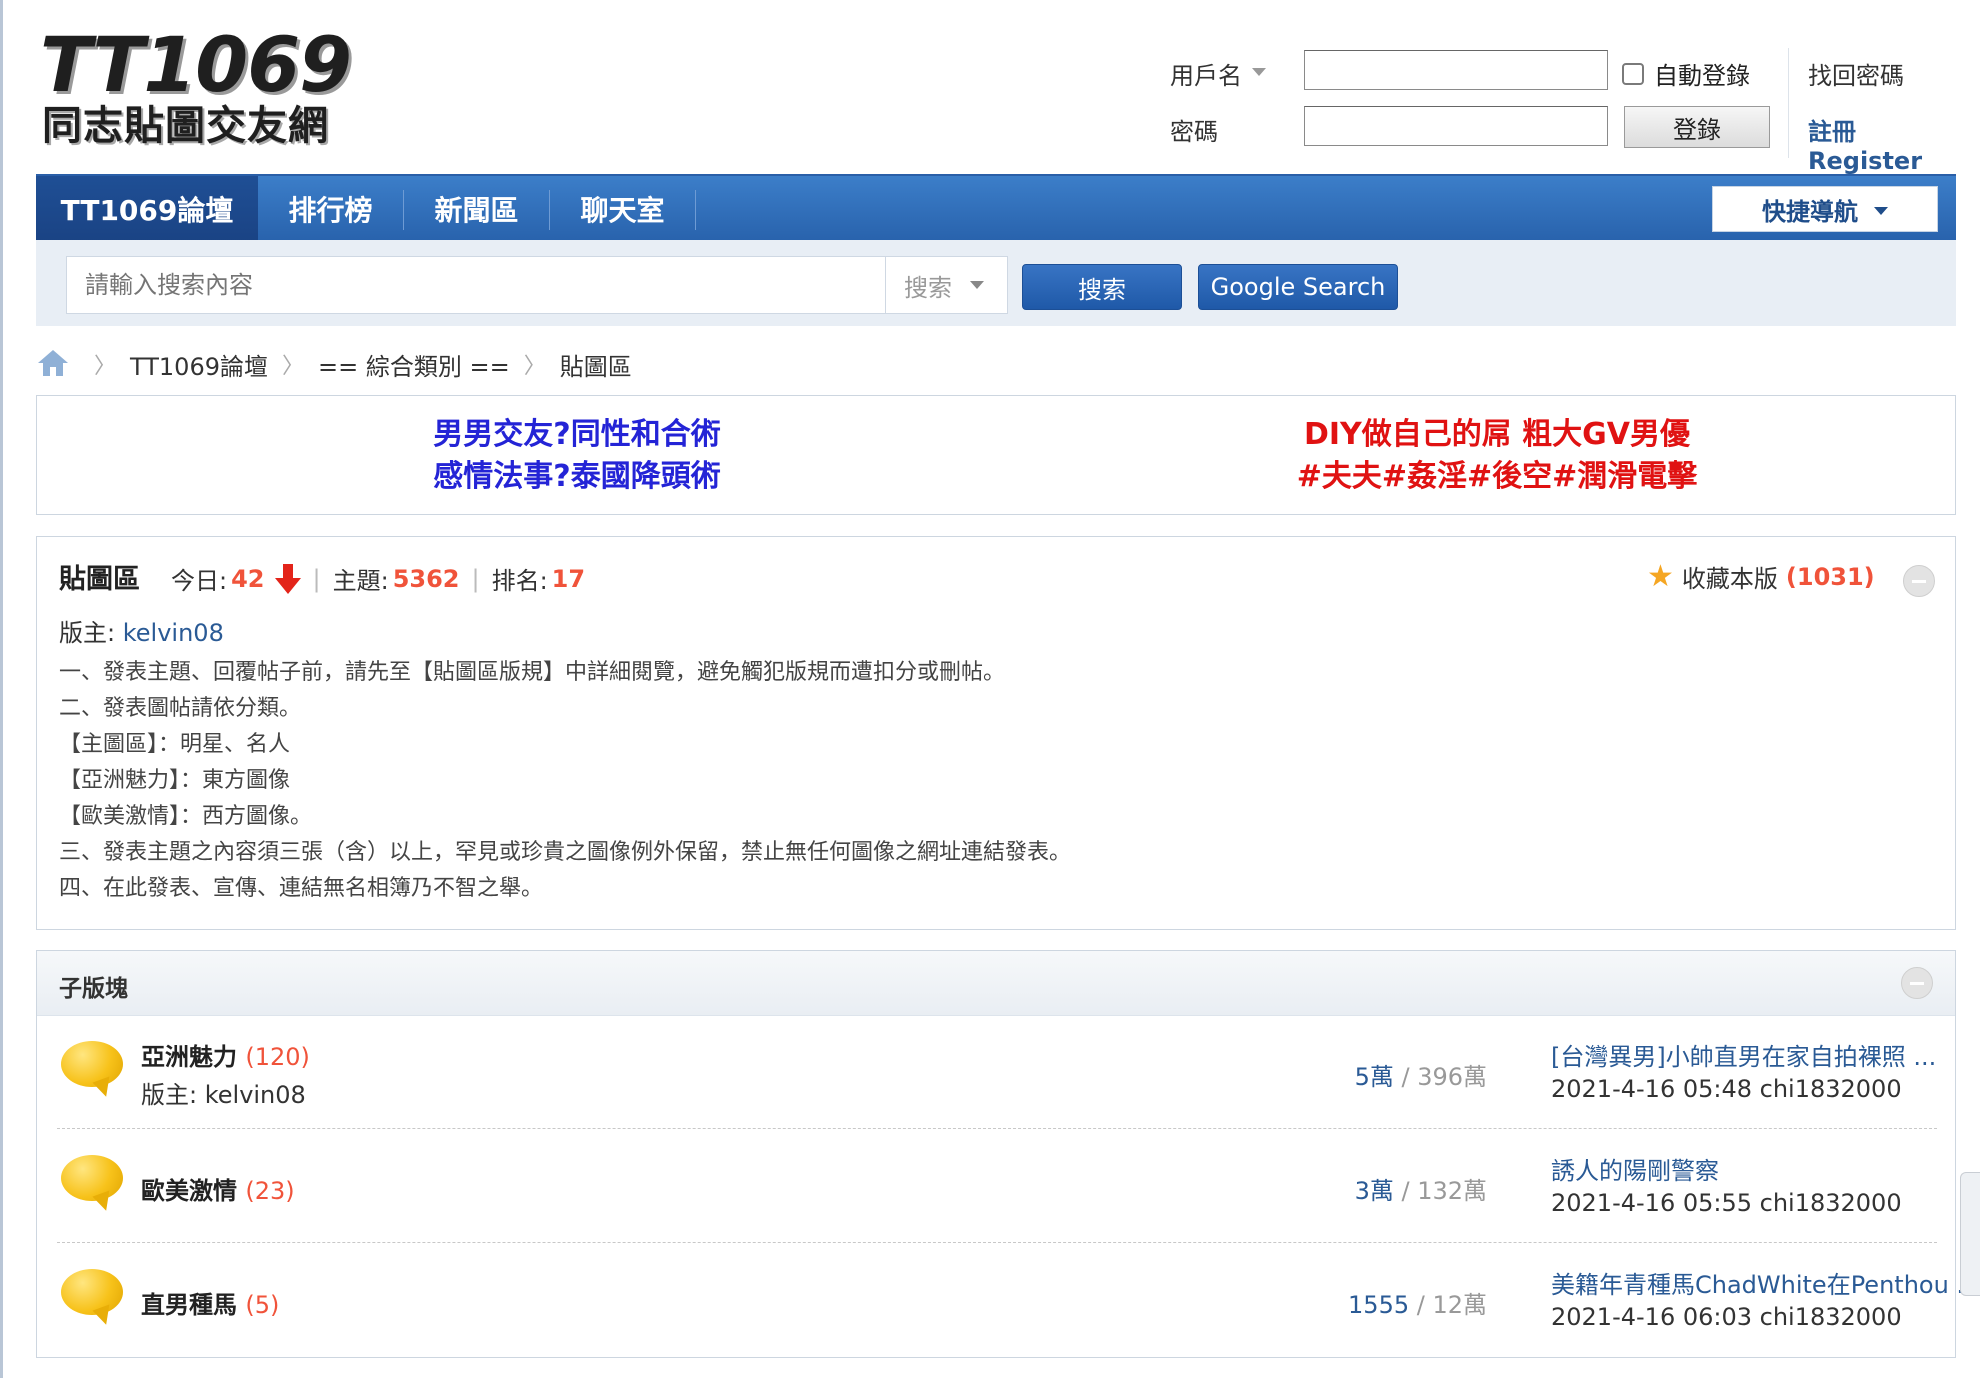 The width and height of the screenshot is (1980, 1378). Describe the element at coordinates (277, 1057) in the screenshot. I see `subforum-today-count: (120)` at that location.